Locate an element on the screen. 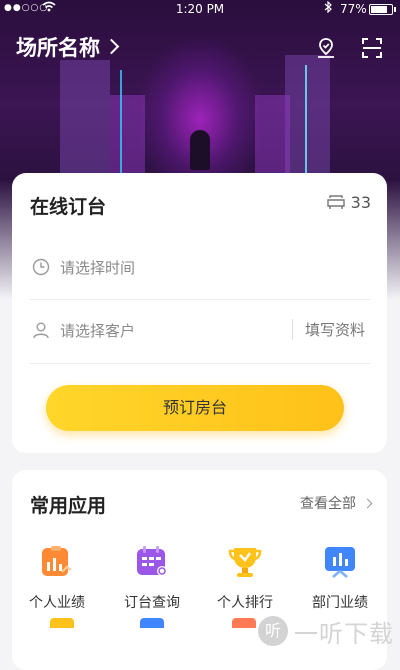  time-picker: 请选择时间 is located at coordinates (200, 268).